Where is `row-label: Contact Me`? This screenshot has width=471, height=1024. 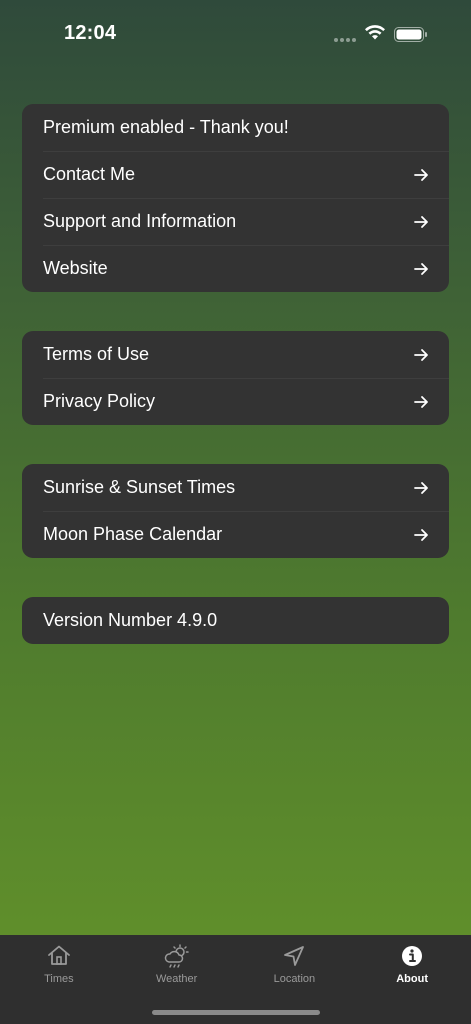
row-label: Contact Me is located at coordinates (89, 174).